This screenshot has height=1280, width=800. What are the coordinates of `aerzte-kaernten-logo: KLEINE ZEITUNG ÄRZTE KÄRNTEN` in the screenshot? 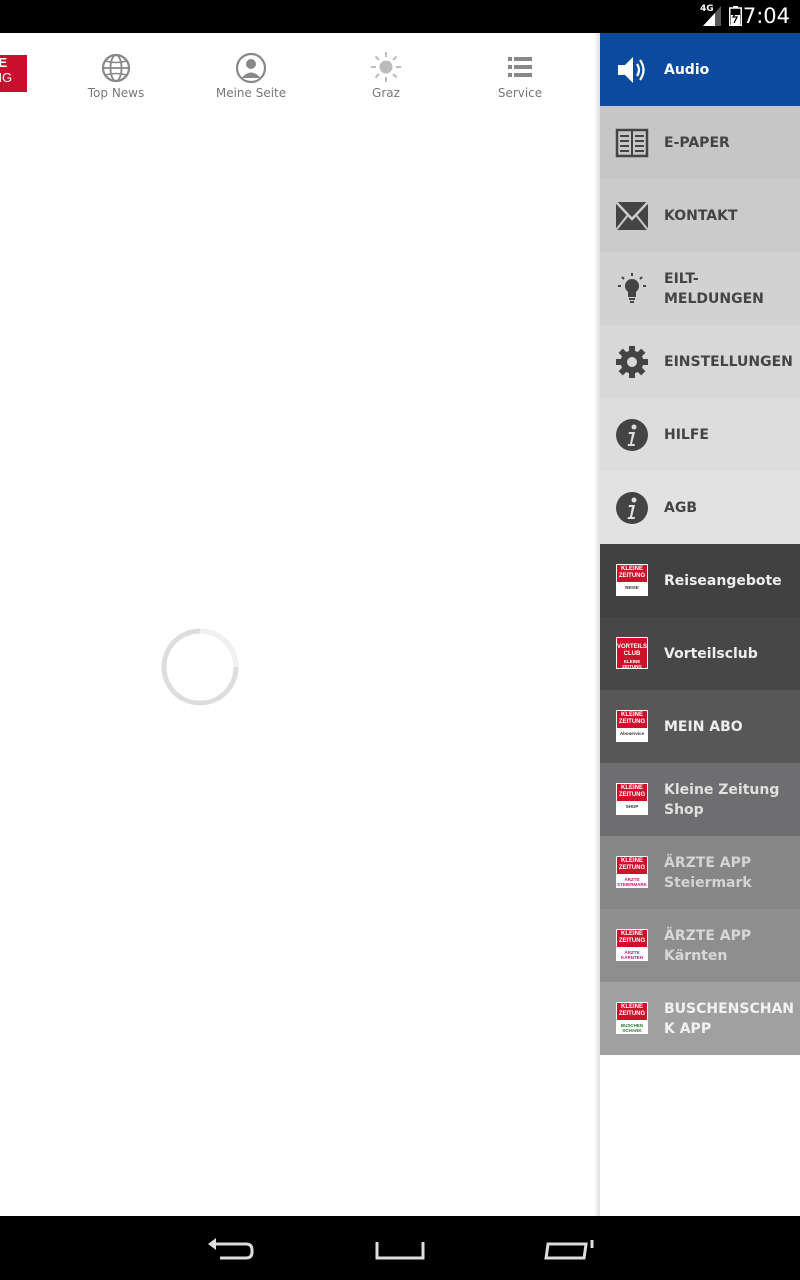 It's located at (632, 945).